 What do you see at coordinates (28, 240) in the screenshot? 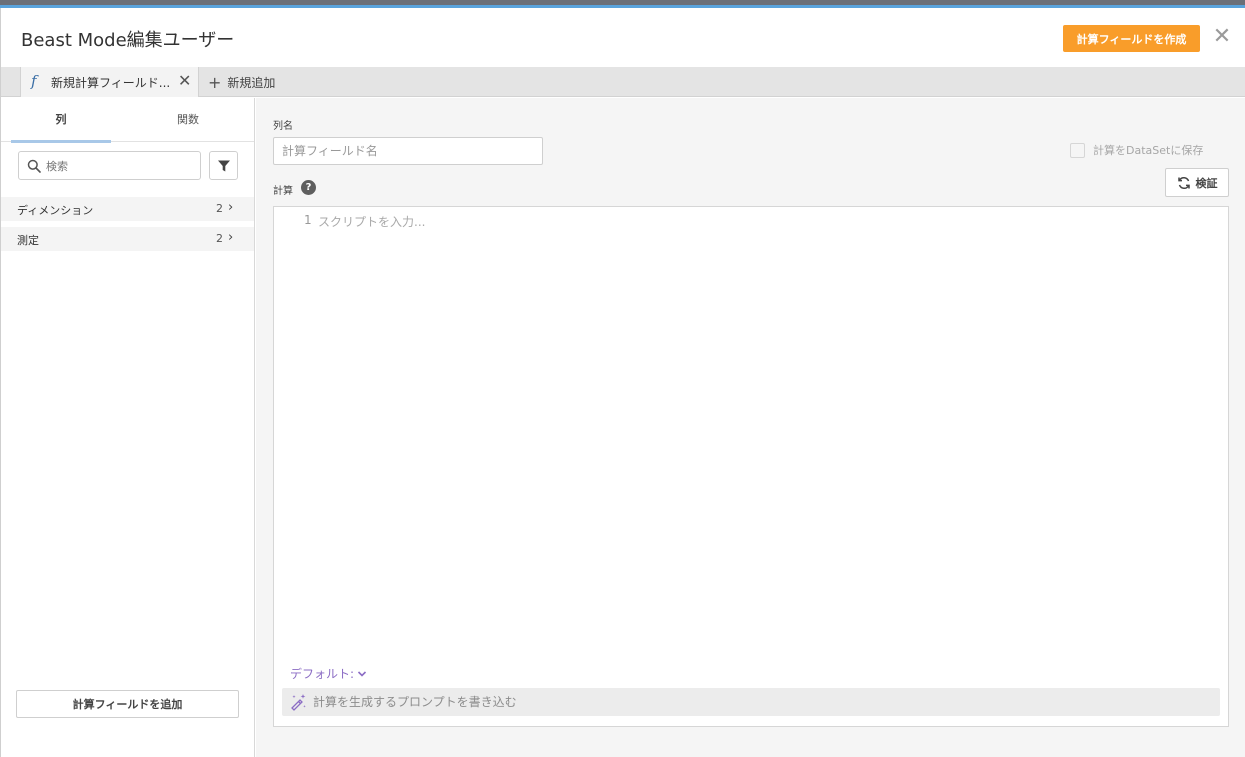
I see `category-label: 測定` at bounding box center [28, 240].